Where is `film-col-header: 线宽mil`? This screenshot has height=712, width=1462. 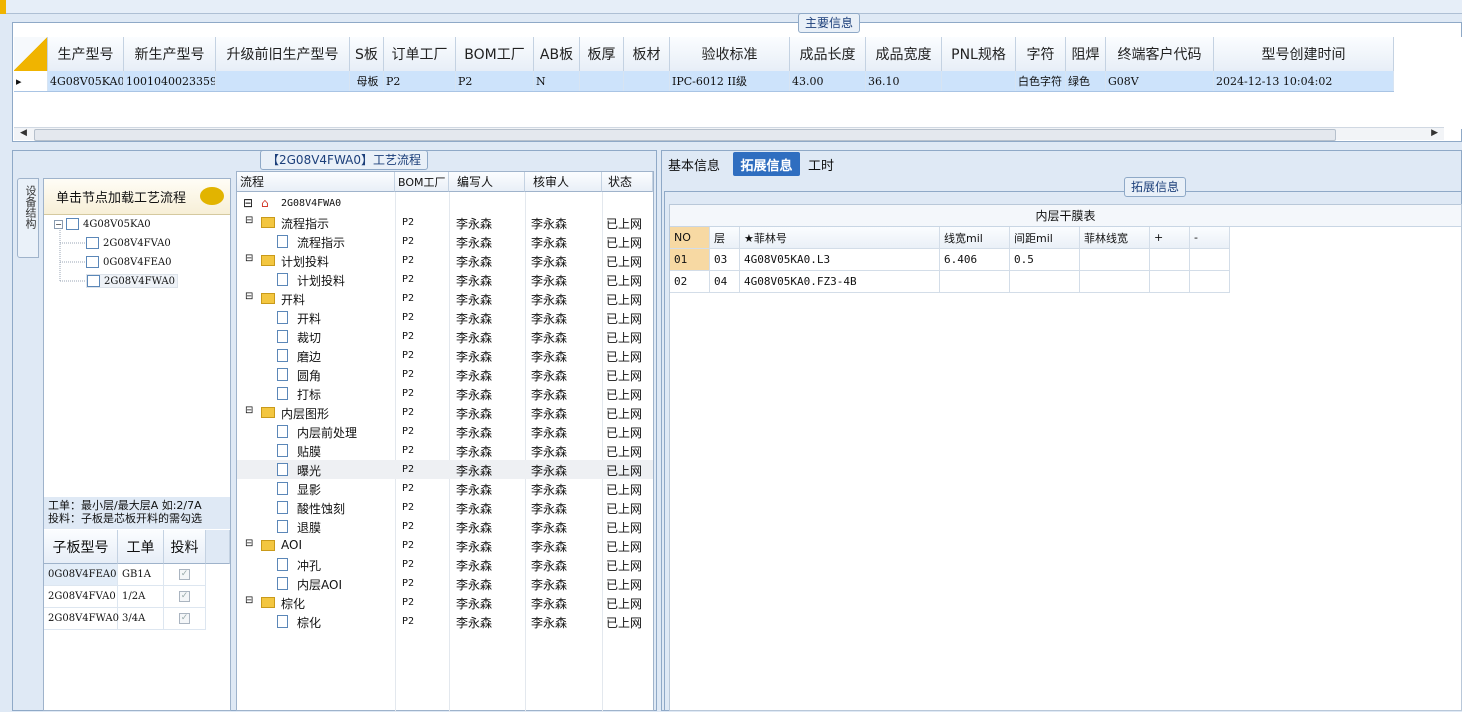 film-col-header: 线宽mil is located at coordinates (975, 238).